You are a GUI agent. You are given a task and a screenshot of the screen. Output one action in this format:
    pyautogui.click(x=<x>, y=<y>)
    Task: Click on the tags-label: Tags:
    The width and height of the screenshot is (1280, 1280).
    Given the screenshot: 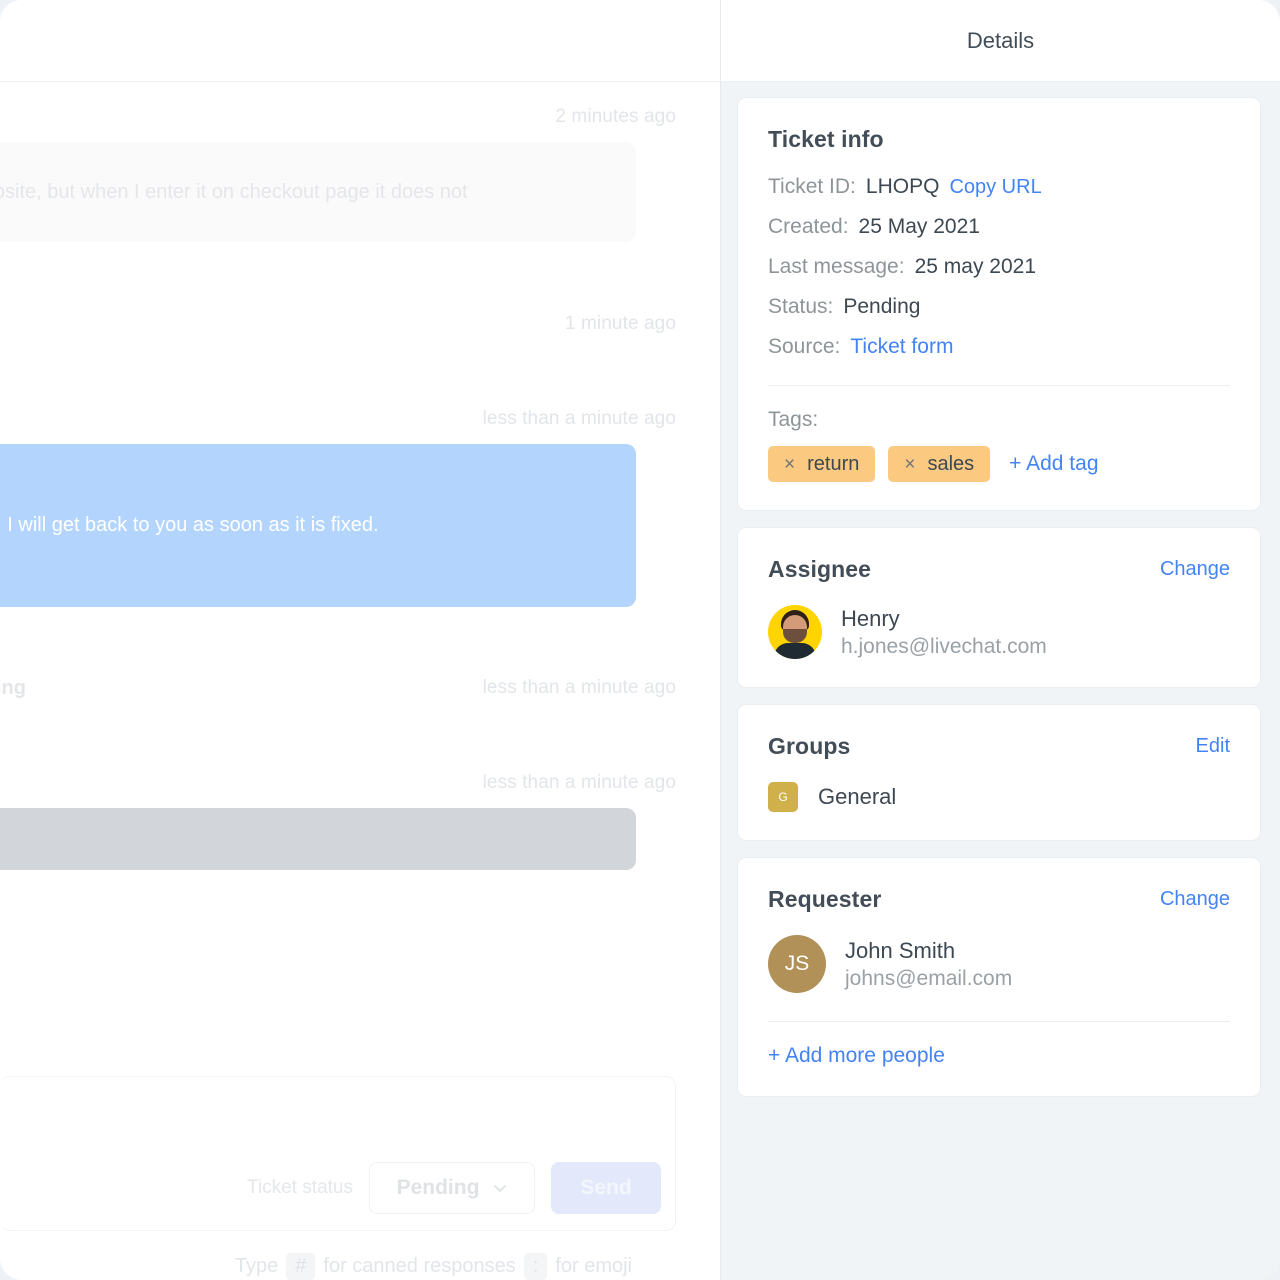 What is the action you would take?
    pyautogui.click(x=793, y=419)
    